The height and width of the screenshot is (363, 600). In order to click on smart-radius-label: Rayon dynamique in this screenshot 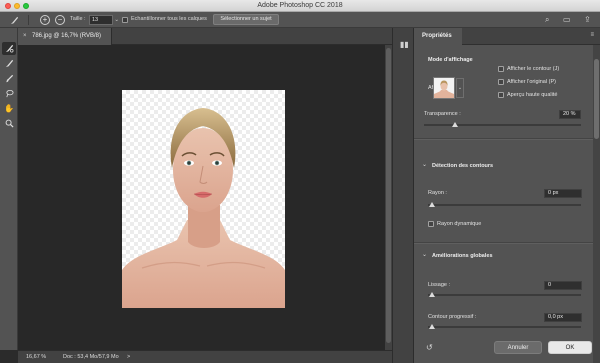, I will do `click(459, 224)`.